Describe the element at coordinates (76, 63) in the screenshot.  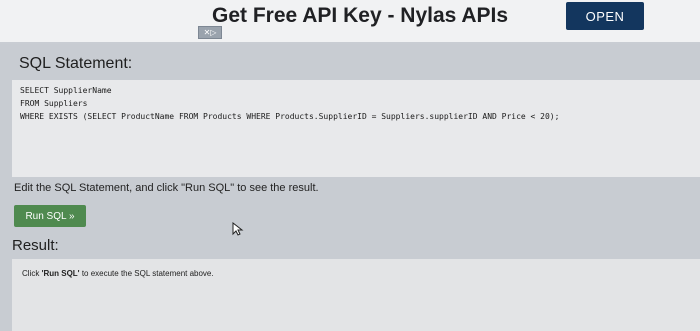
I see `sql-statement-heading: SQL Statement:` at that location.